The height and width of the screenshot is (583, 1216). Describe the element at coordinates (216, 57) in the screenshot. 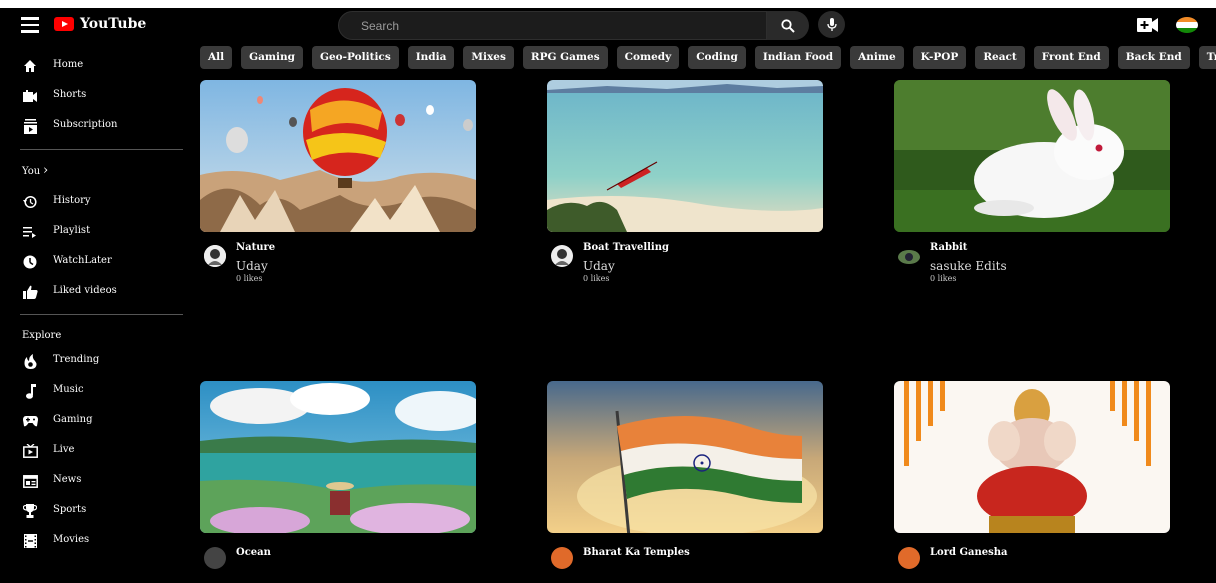

I see `category-chip: All` at that location.